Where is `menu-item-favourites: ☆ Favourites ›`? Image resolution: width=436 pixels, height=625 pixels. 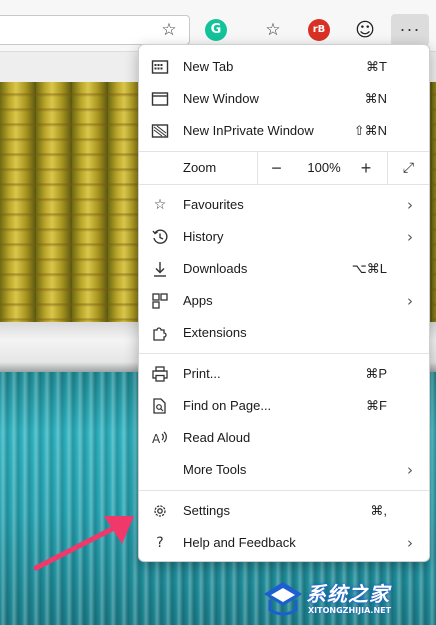
menu-item-favourites: ☆ Favourites › is located at coordinates (284, 205).